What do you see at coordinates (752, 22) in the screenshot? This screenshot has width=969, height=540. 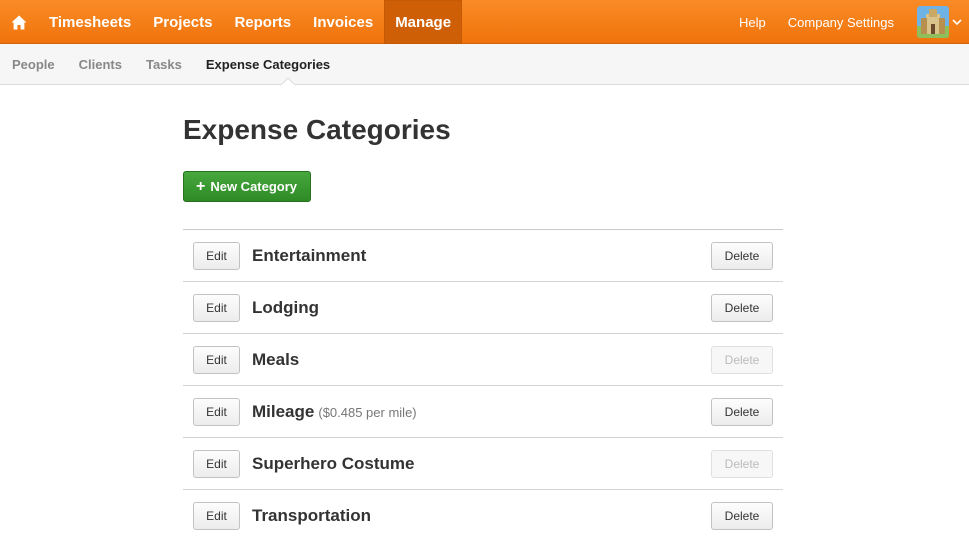 I see `help-link: Help` at bounding box center [752, 22].